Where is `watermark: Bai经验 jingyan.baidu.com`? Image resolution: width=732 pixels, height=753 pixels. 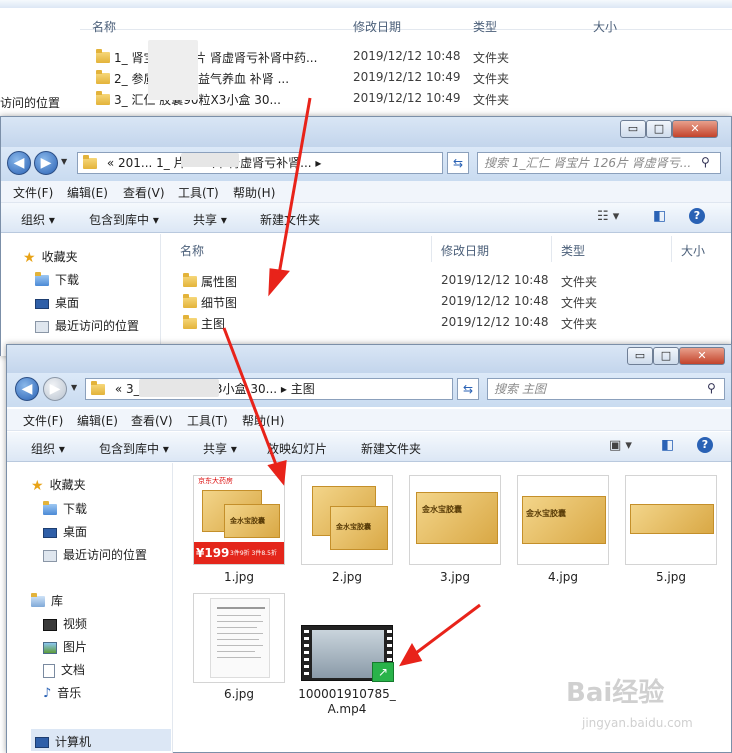 watermark: Bai经验 jingyan.baidu.com is located at coordinates (629, 704).